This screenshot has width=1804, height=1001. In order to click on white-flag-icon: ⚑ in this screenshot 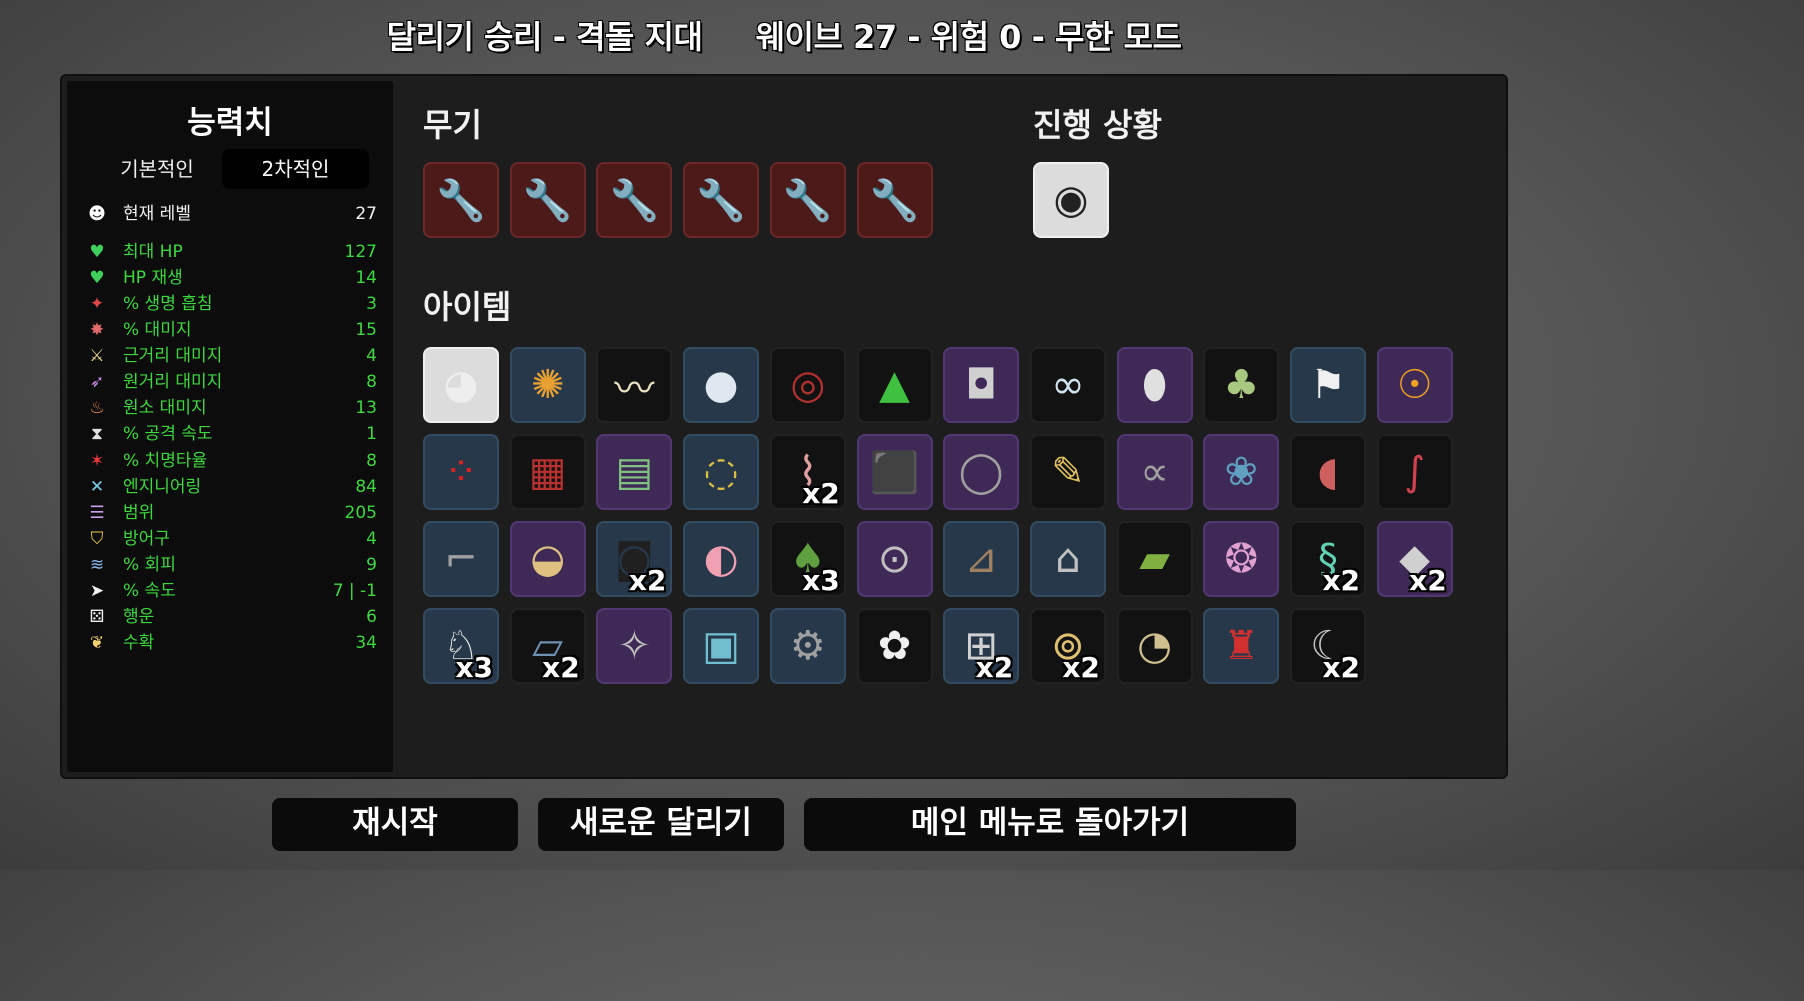, I will do `click(1328, 385)`.